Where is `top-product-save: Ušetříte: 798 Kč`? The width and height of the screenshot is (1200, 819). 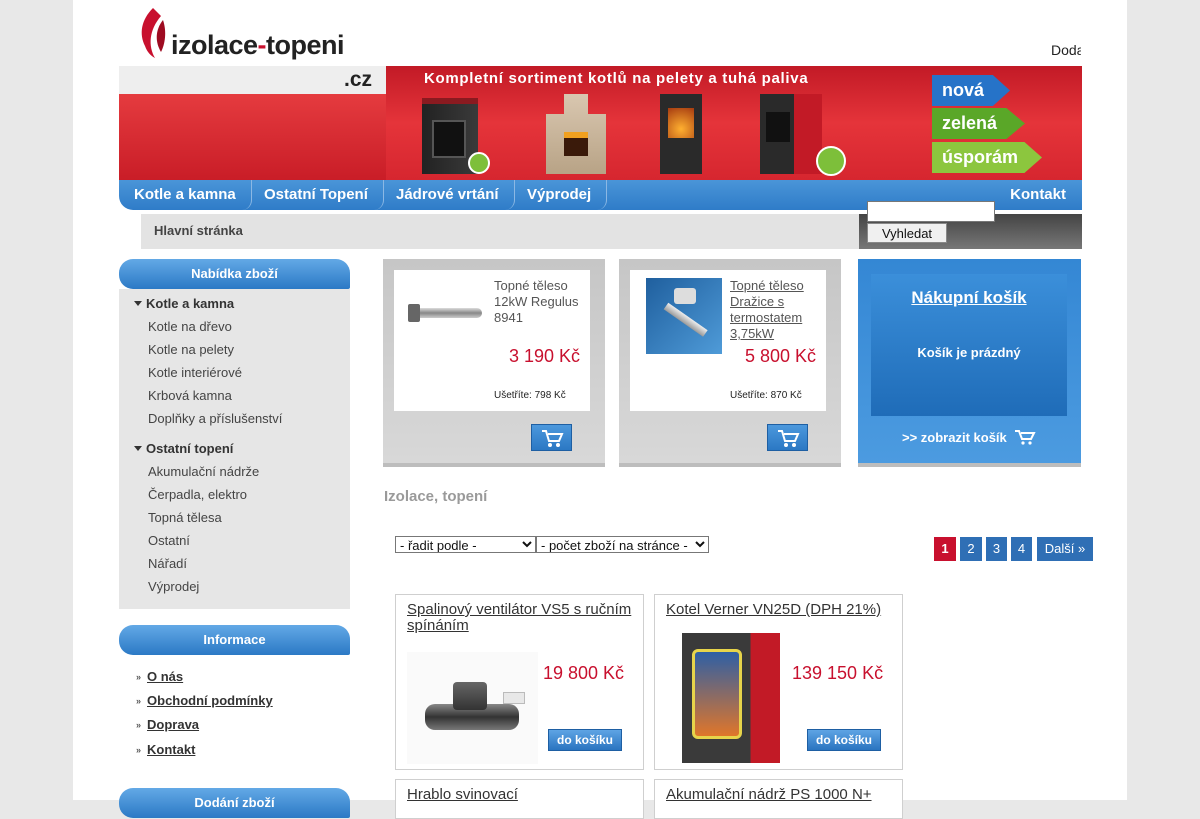
top-product-save: Ušetříte: 798 Kč is located at coordinates (530, 395).